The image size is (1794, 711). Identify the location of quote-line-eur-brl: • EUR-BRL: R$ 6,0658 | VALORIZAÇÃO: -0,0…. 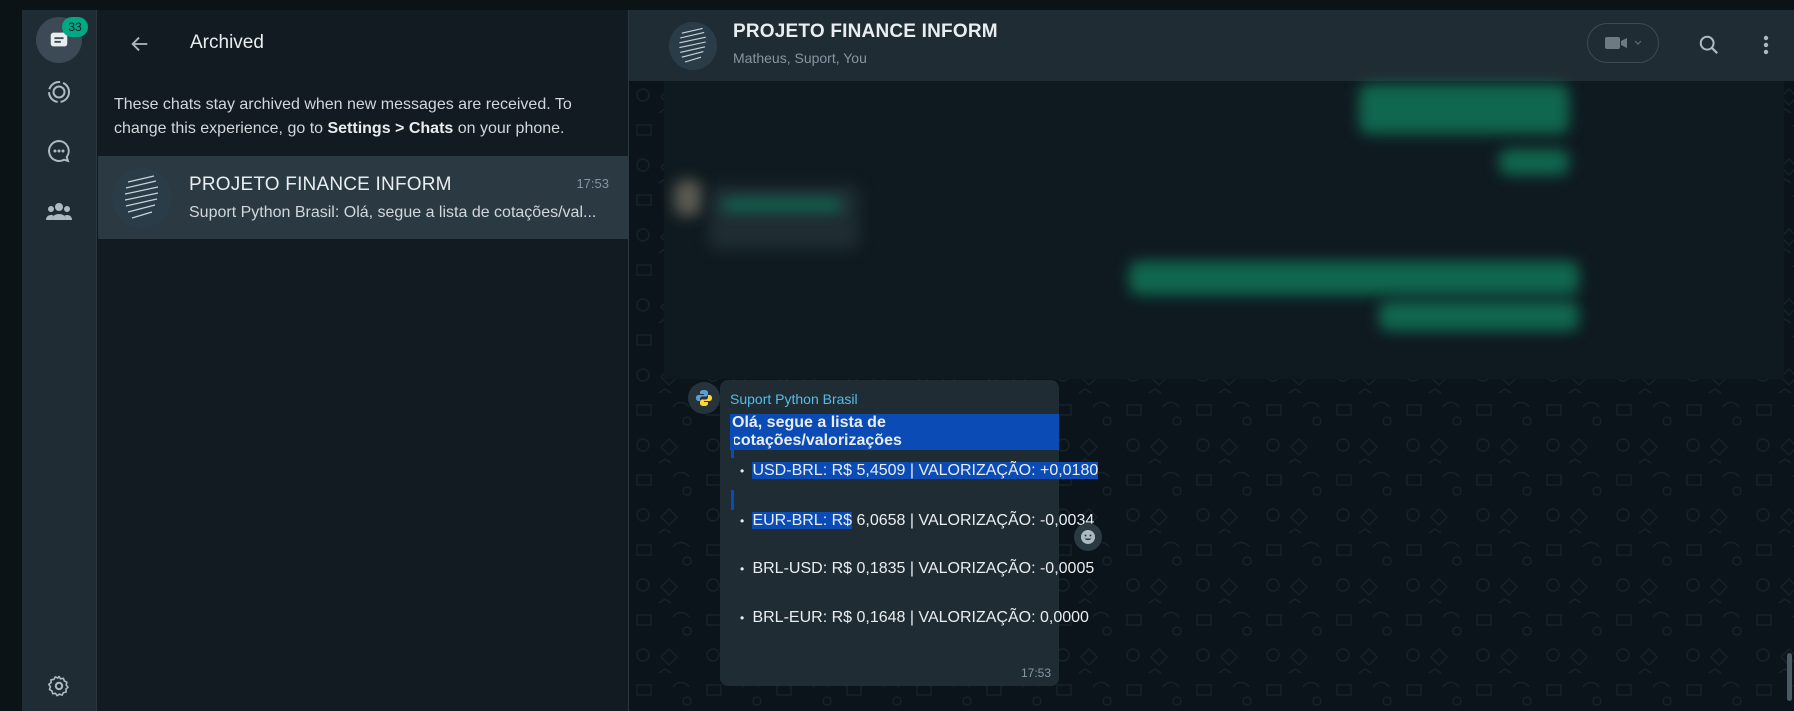
(917, 521).